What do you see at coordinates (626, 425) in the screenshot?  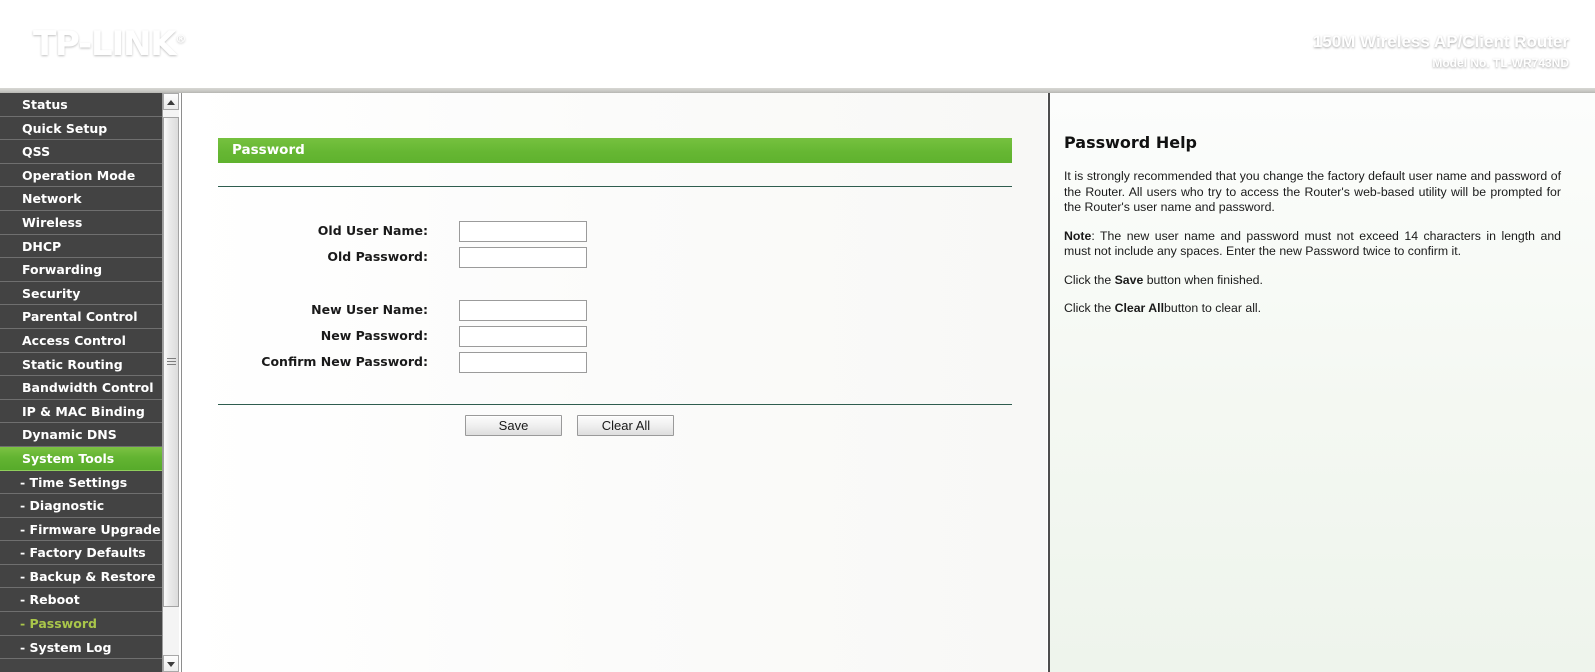 I see `clear-all-button: Clear All` at bounding box center [626, 425].